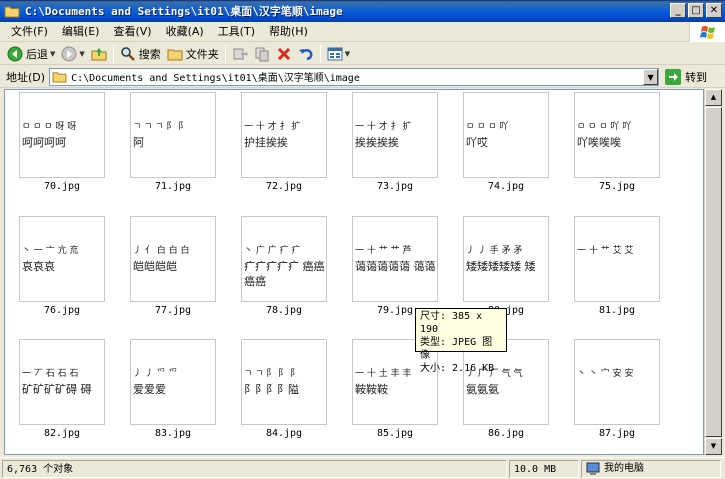 This screenshot has height=479, width=725. I want to click on menu-file: 文件(F), so click(29, 32).